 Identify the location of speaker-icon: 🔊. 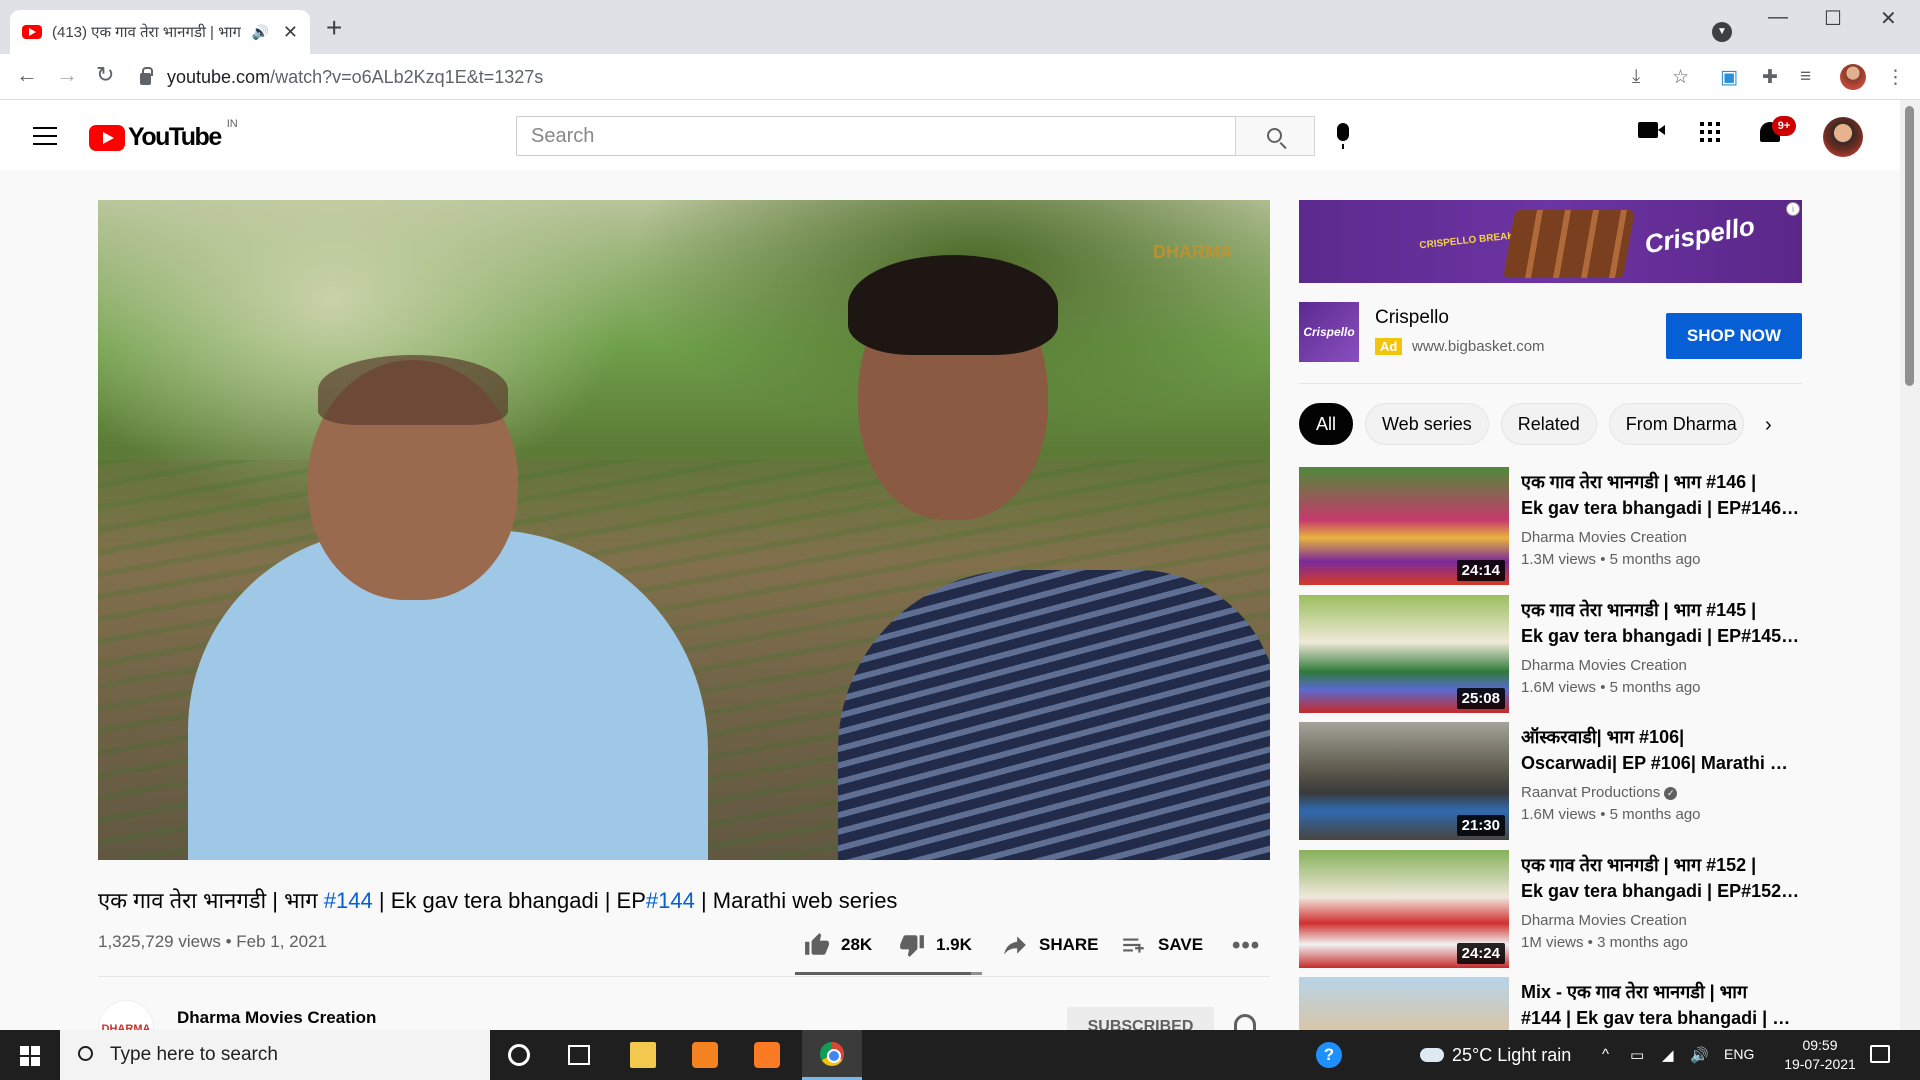
(259, 32).